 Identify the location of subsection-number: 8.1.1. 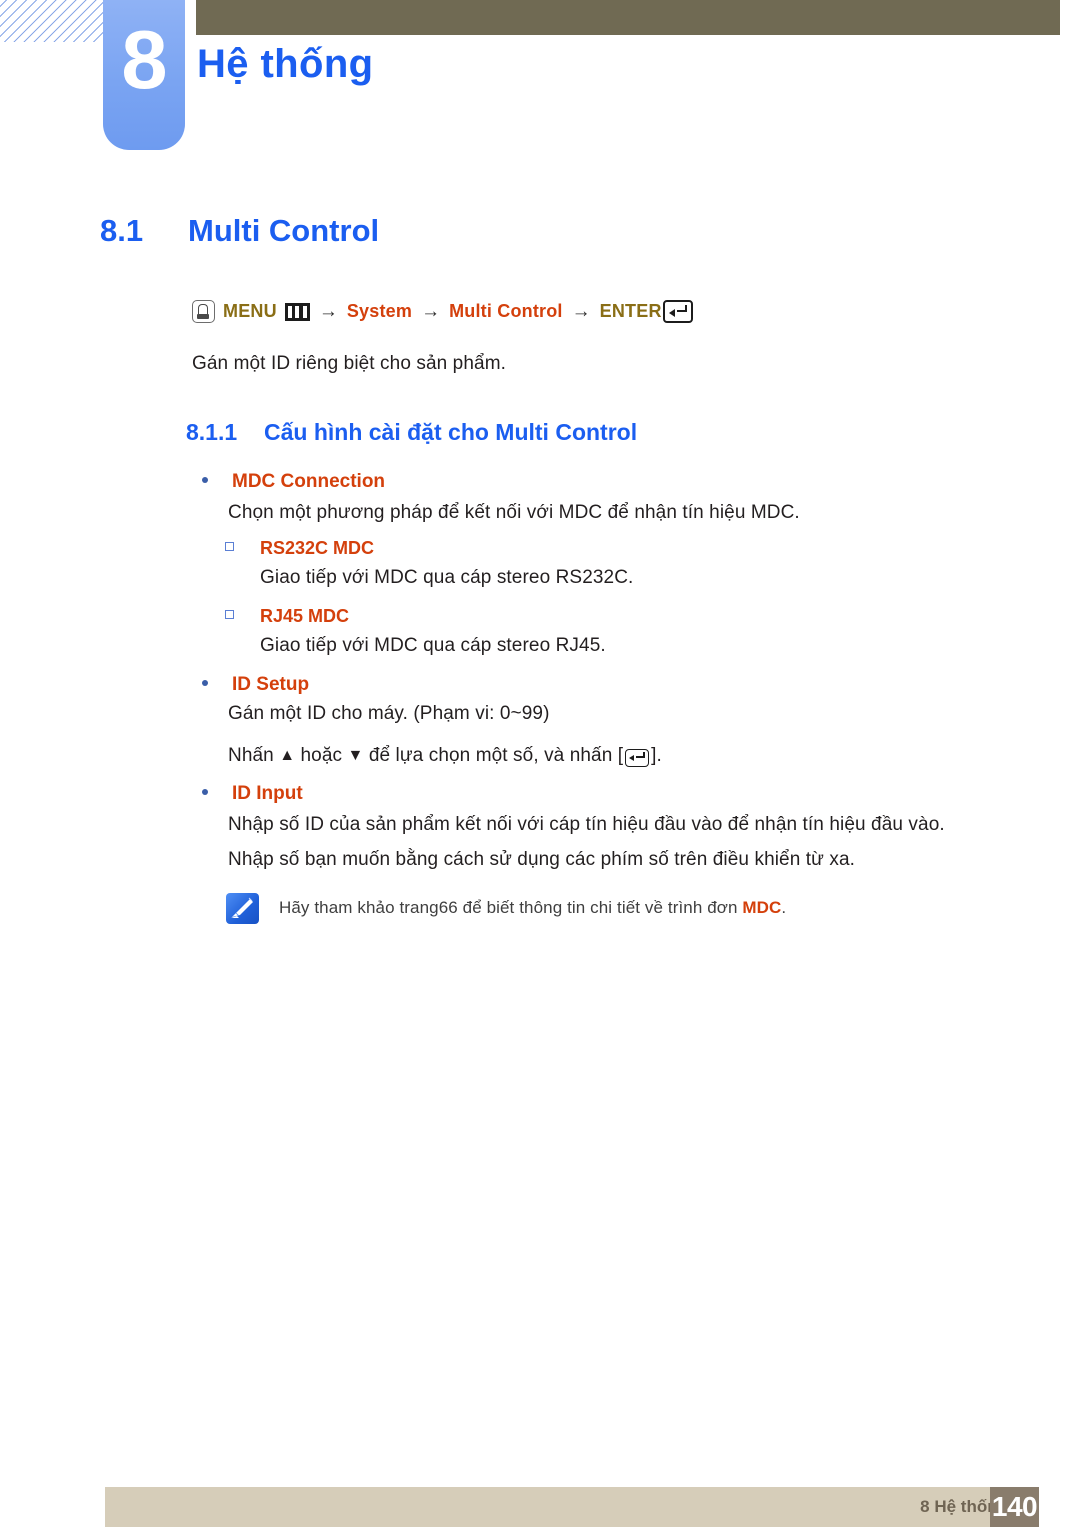
(212, 432).